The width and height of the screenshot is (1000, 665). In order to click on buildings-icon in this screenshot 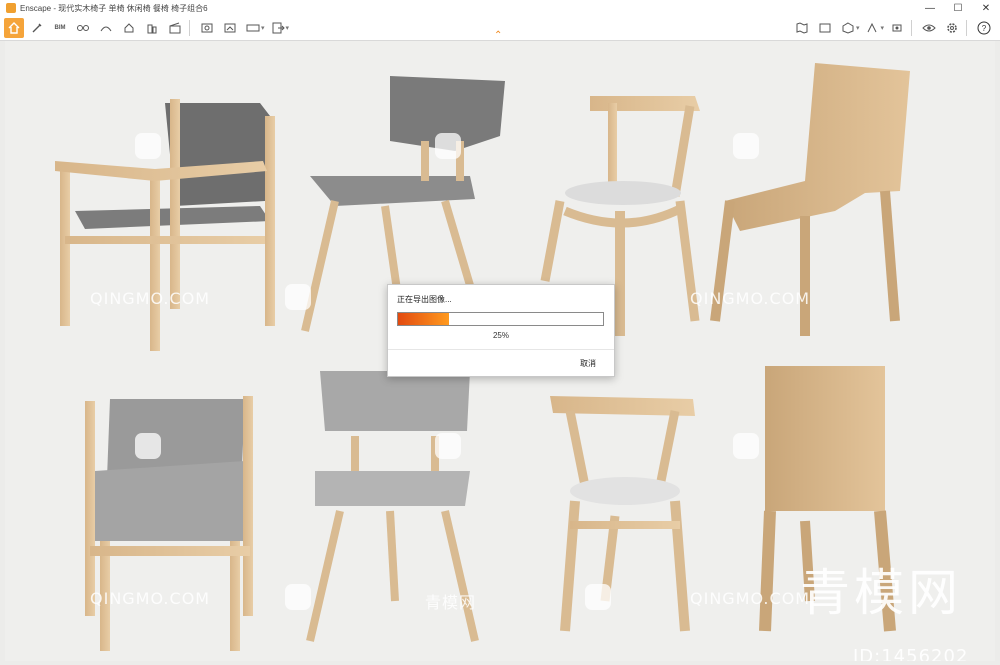, I will do `click(152, 29)`.